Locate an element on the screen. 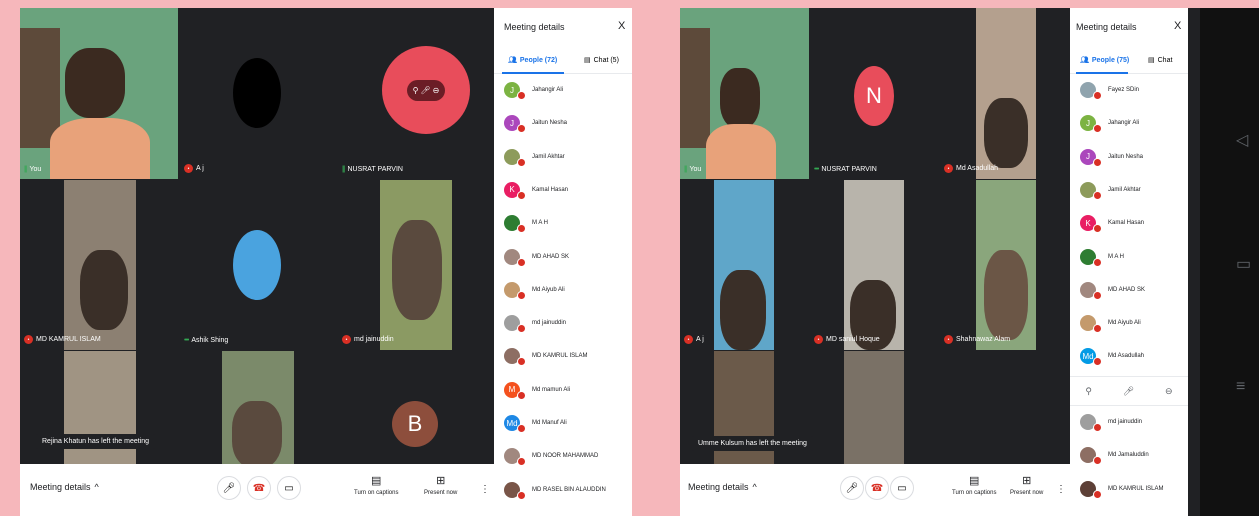 The image size is (1259, 516). participant-row: Md Jamaluddin is located at coordinates (1114, 456).